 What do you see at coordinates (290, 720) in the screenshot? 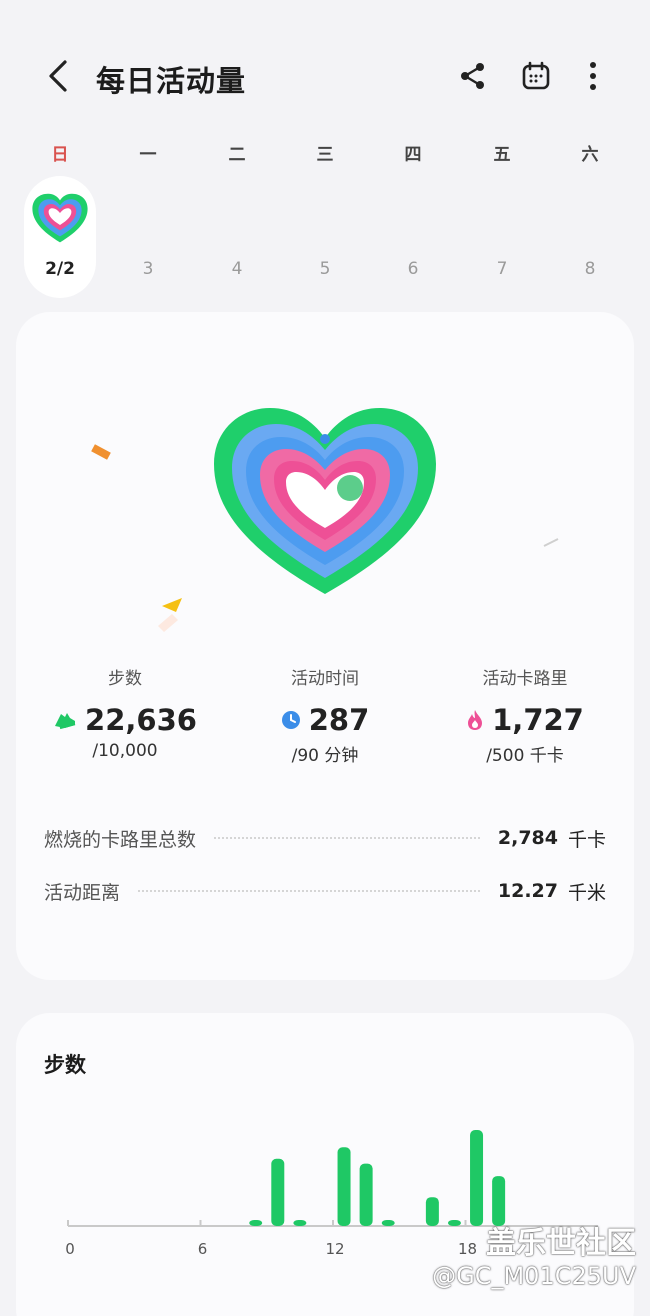
I see `clock-icon` at bounding box center [290, 720].